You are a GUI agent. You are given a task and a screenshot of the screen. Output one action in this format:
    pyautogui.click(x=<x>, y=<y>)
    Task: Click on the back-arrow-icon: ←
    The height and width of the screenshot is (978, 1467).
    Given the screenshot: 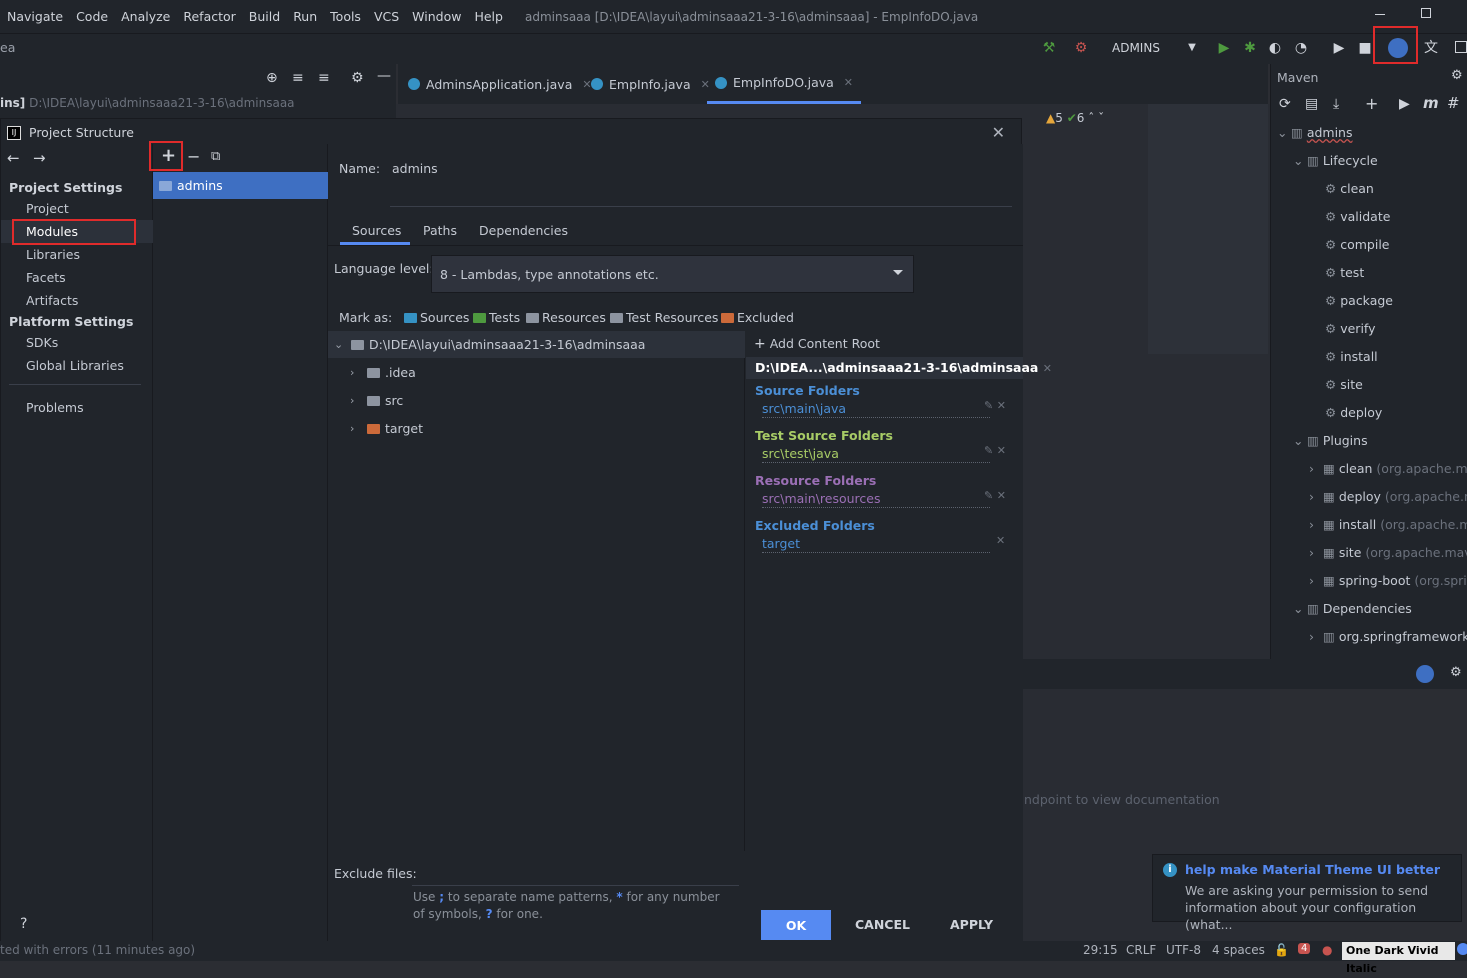 What is the action you would take?
    pyautogui.click(x=13, y=158)
    